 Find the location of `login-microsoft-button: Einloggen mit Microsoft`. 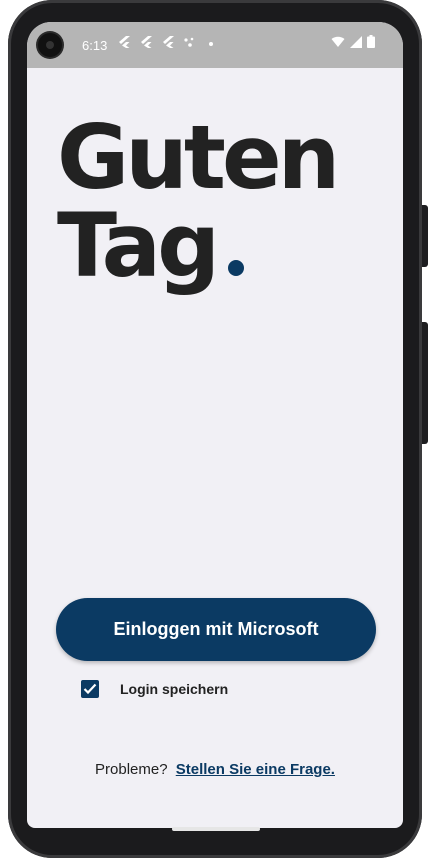

login-microsoft-button: Einloggen mit Microsoft is located at coordinates (216, 629).